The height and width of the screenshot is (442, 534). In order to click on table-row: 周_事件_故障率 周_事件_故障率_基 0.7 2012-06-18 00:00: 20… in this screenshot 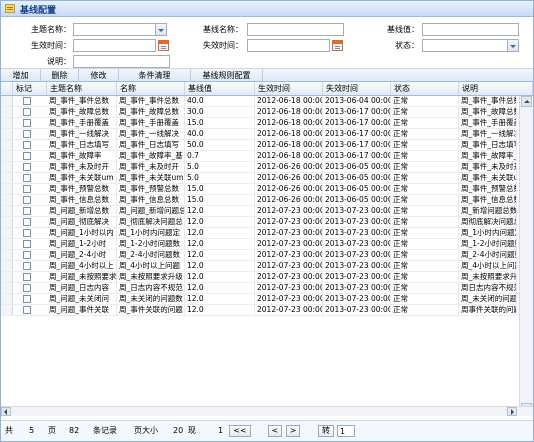, I will do `click(259, 156)`.